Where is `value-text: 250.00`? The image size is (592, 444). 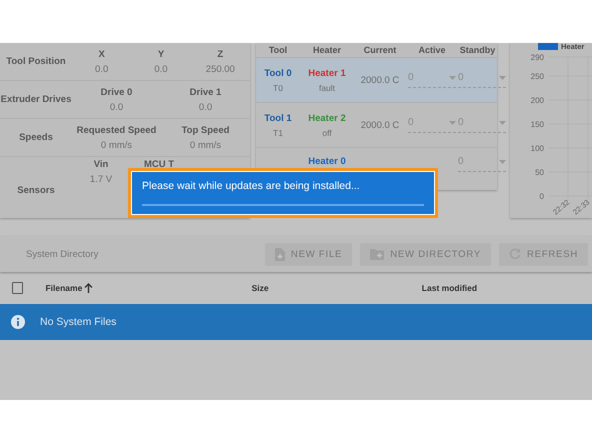
value-text: 250.00 is located at coordinates (220, 69).